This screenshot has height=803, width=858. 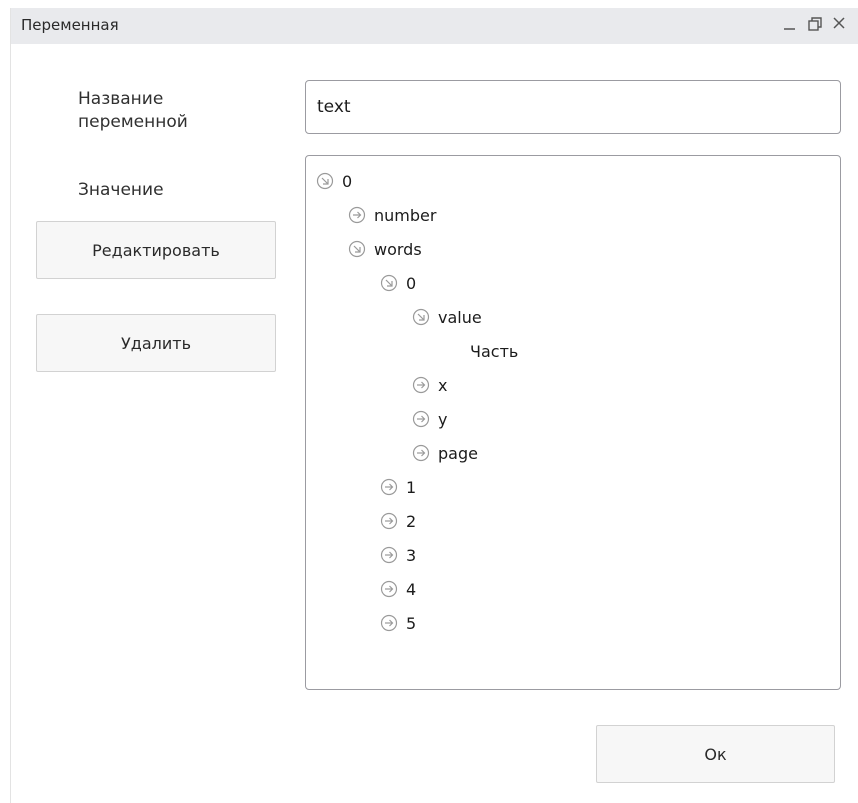 What do you see at coordinates (815, 24) in the screenshot?
I see `restore-icon` at bounding box center [815, 24].